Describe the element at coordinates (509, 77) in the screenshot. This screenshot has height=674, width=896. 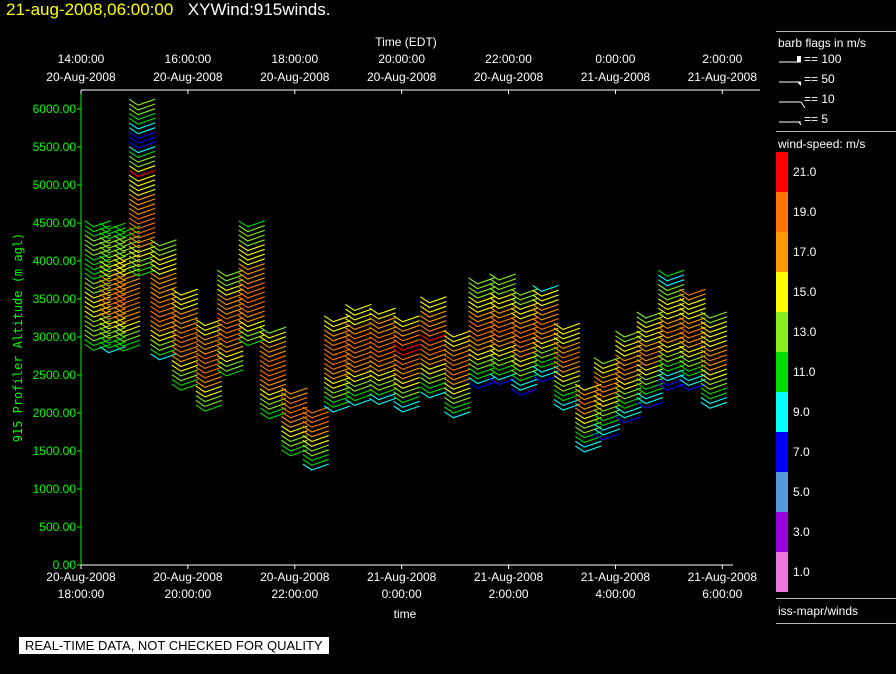
I see `top-tick-label-date: 20-Aug-2008` at that location.